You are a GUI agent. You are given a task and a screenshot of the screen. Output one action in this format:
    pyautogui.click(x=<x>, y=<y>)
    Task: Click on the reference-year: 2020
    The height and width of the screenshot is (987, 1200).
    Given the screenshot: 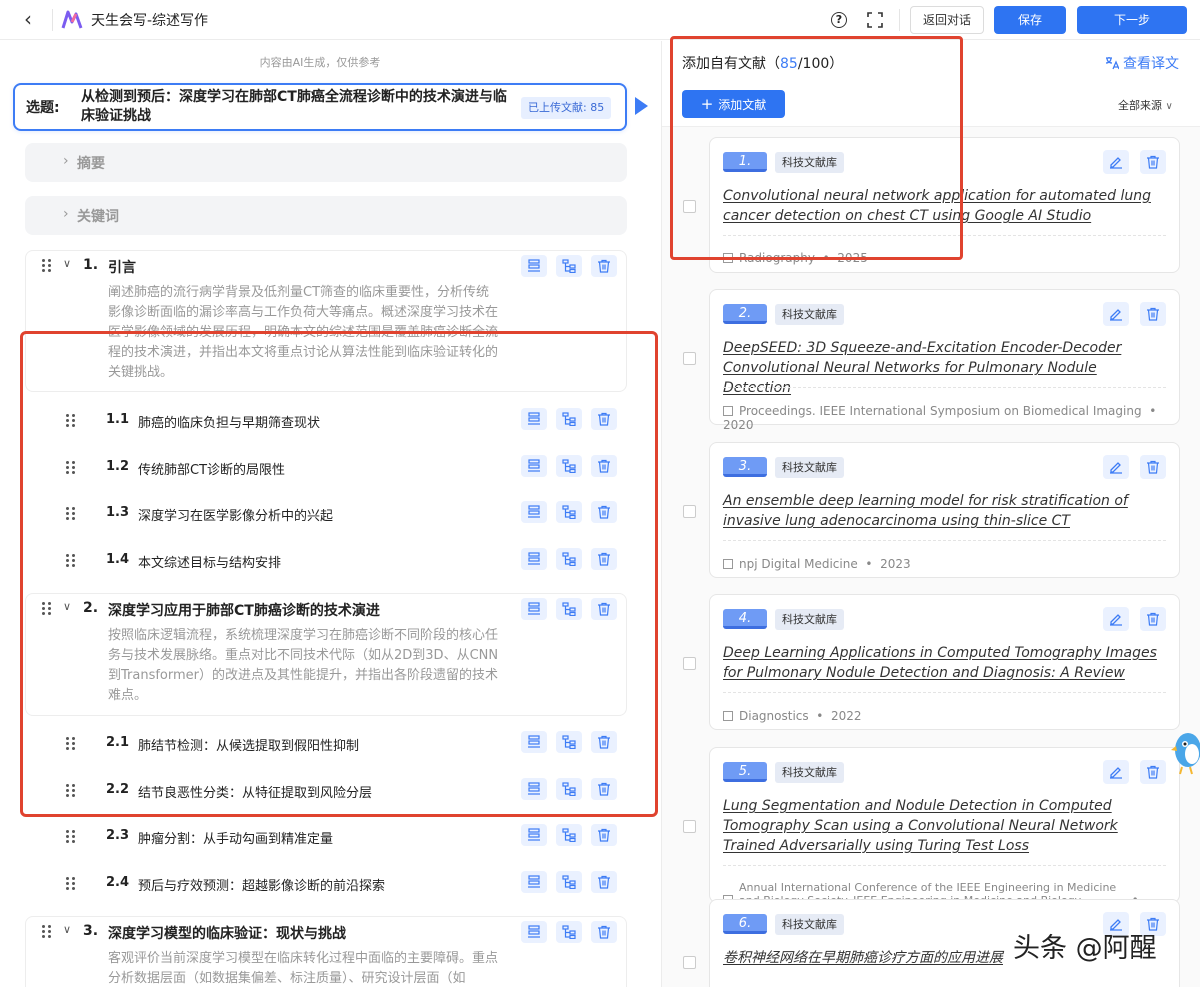 What is the action you would take?
    pyautogui.click(x=738, y=425)
    